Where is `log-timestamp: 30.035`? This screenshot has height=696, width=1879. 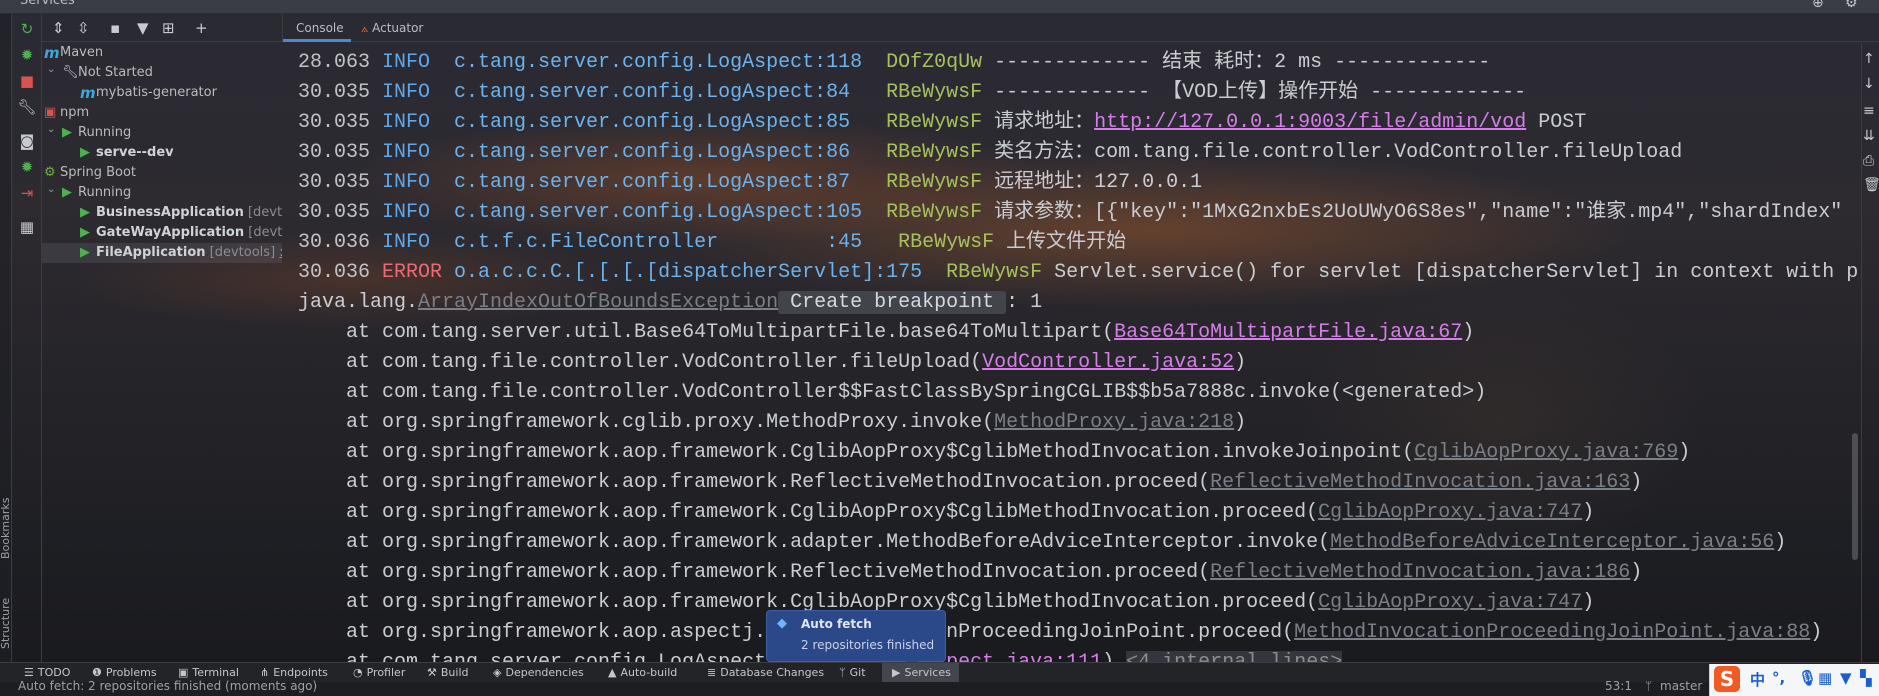 log-timestamp: 30.035 is located at coordinates (340, 92).